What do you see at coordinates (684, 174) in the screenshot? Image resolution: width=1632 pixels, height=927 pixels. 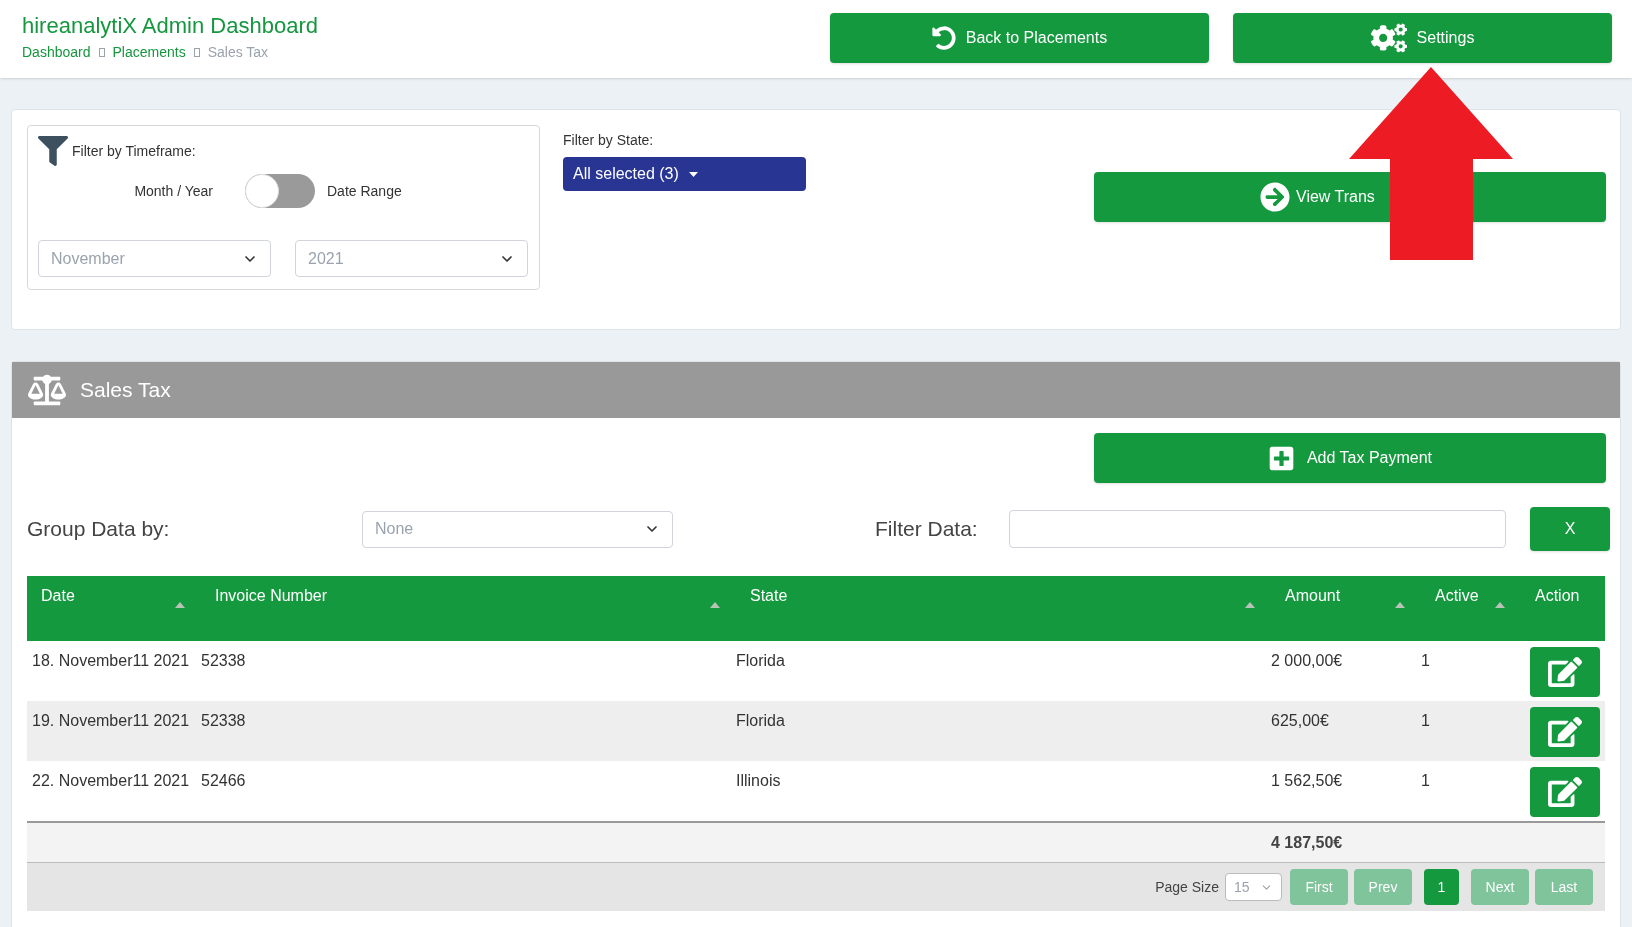 I see `state-dropdown: All selected (3)` at bounding box center [684, 174].